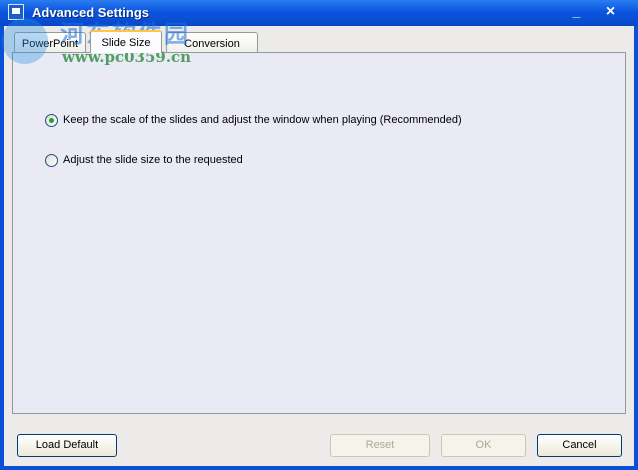  What do you see at coordinates (610, 12) in the screenshot?
I see `close-button: ×` at bounding box center [610, 12].